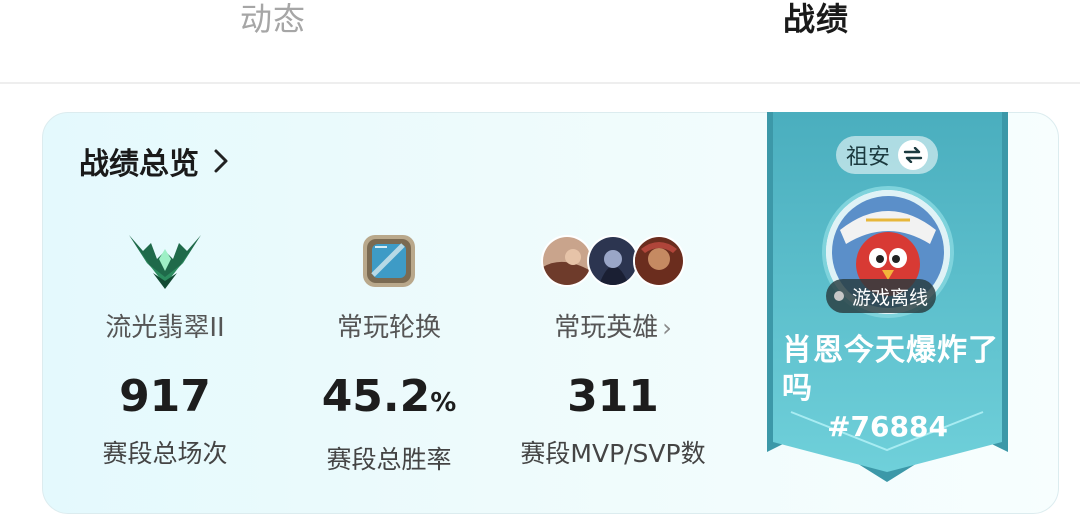 The width and height of the screenshot is (1080, 514). I want to click on total-games-label: 赛段总场次, so click(165, 453).